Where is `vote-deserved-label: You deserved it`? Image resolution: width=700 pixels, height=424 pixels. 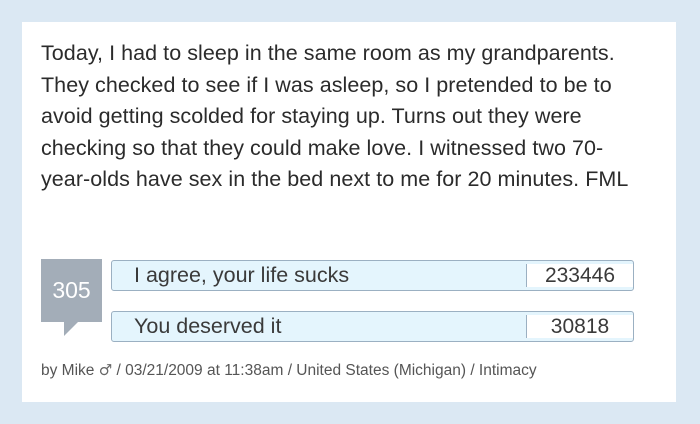
vote-deserved-label: You deserved it is located at coordinates (208, 326).